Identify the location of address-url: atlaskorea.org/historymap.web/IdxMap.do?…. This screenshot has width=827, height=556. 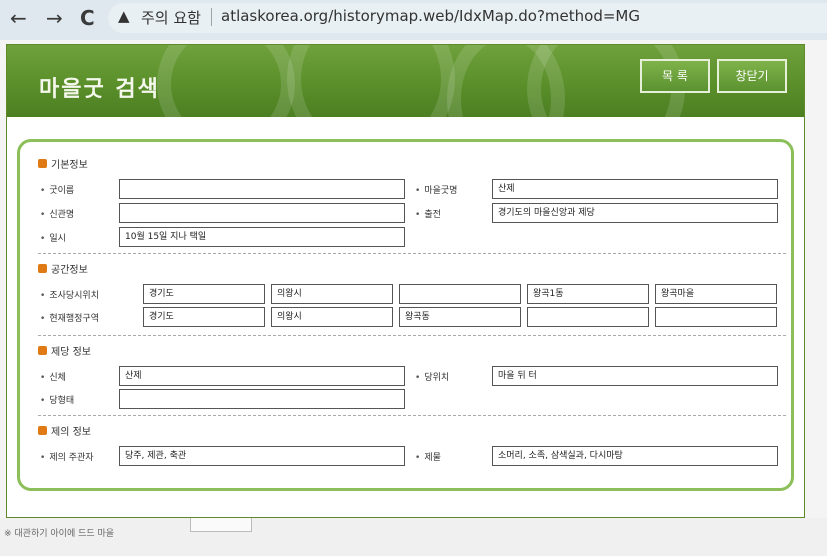
(430, 16).